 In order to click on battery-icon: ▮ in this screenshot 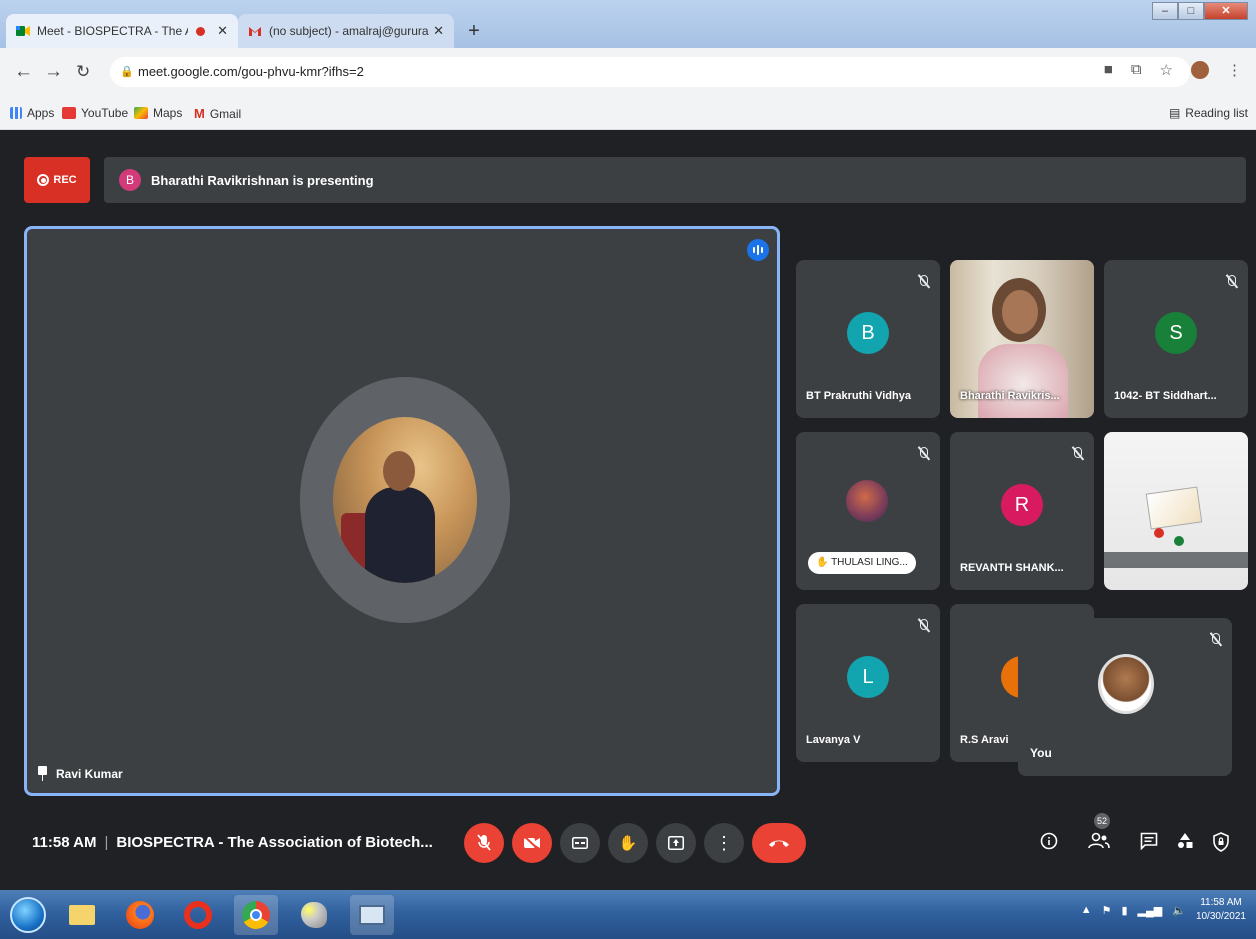, I will do `click(1124, 910)`.